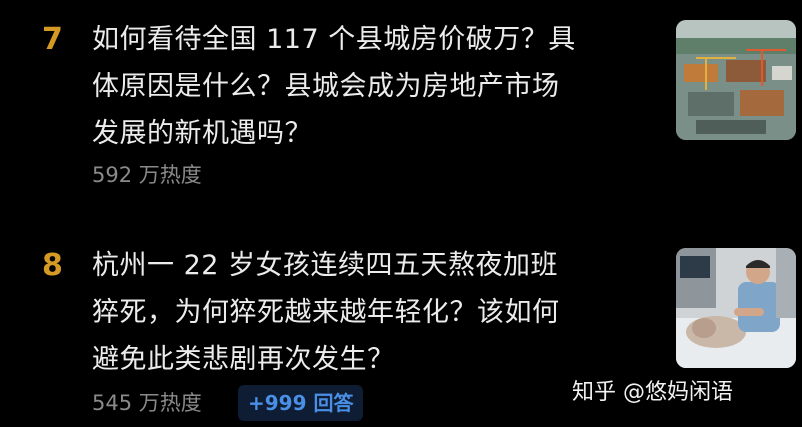 The height and width of the screenshot is (427, 802). Describe the element at coordinates (147, 403) in the screenshot. I see `heat-count: 545 万热度` at that location.